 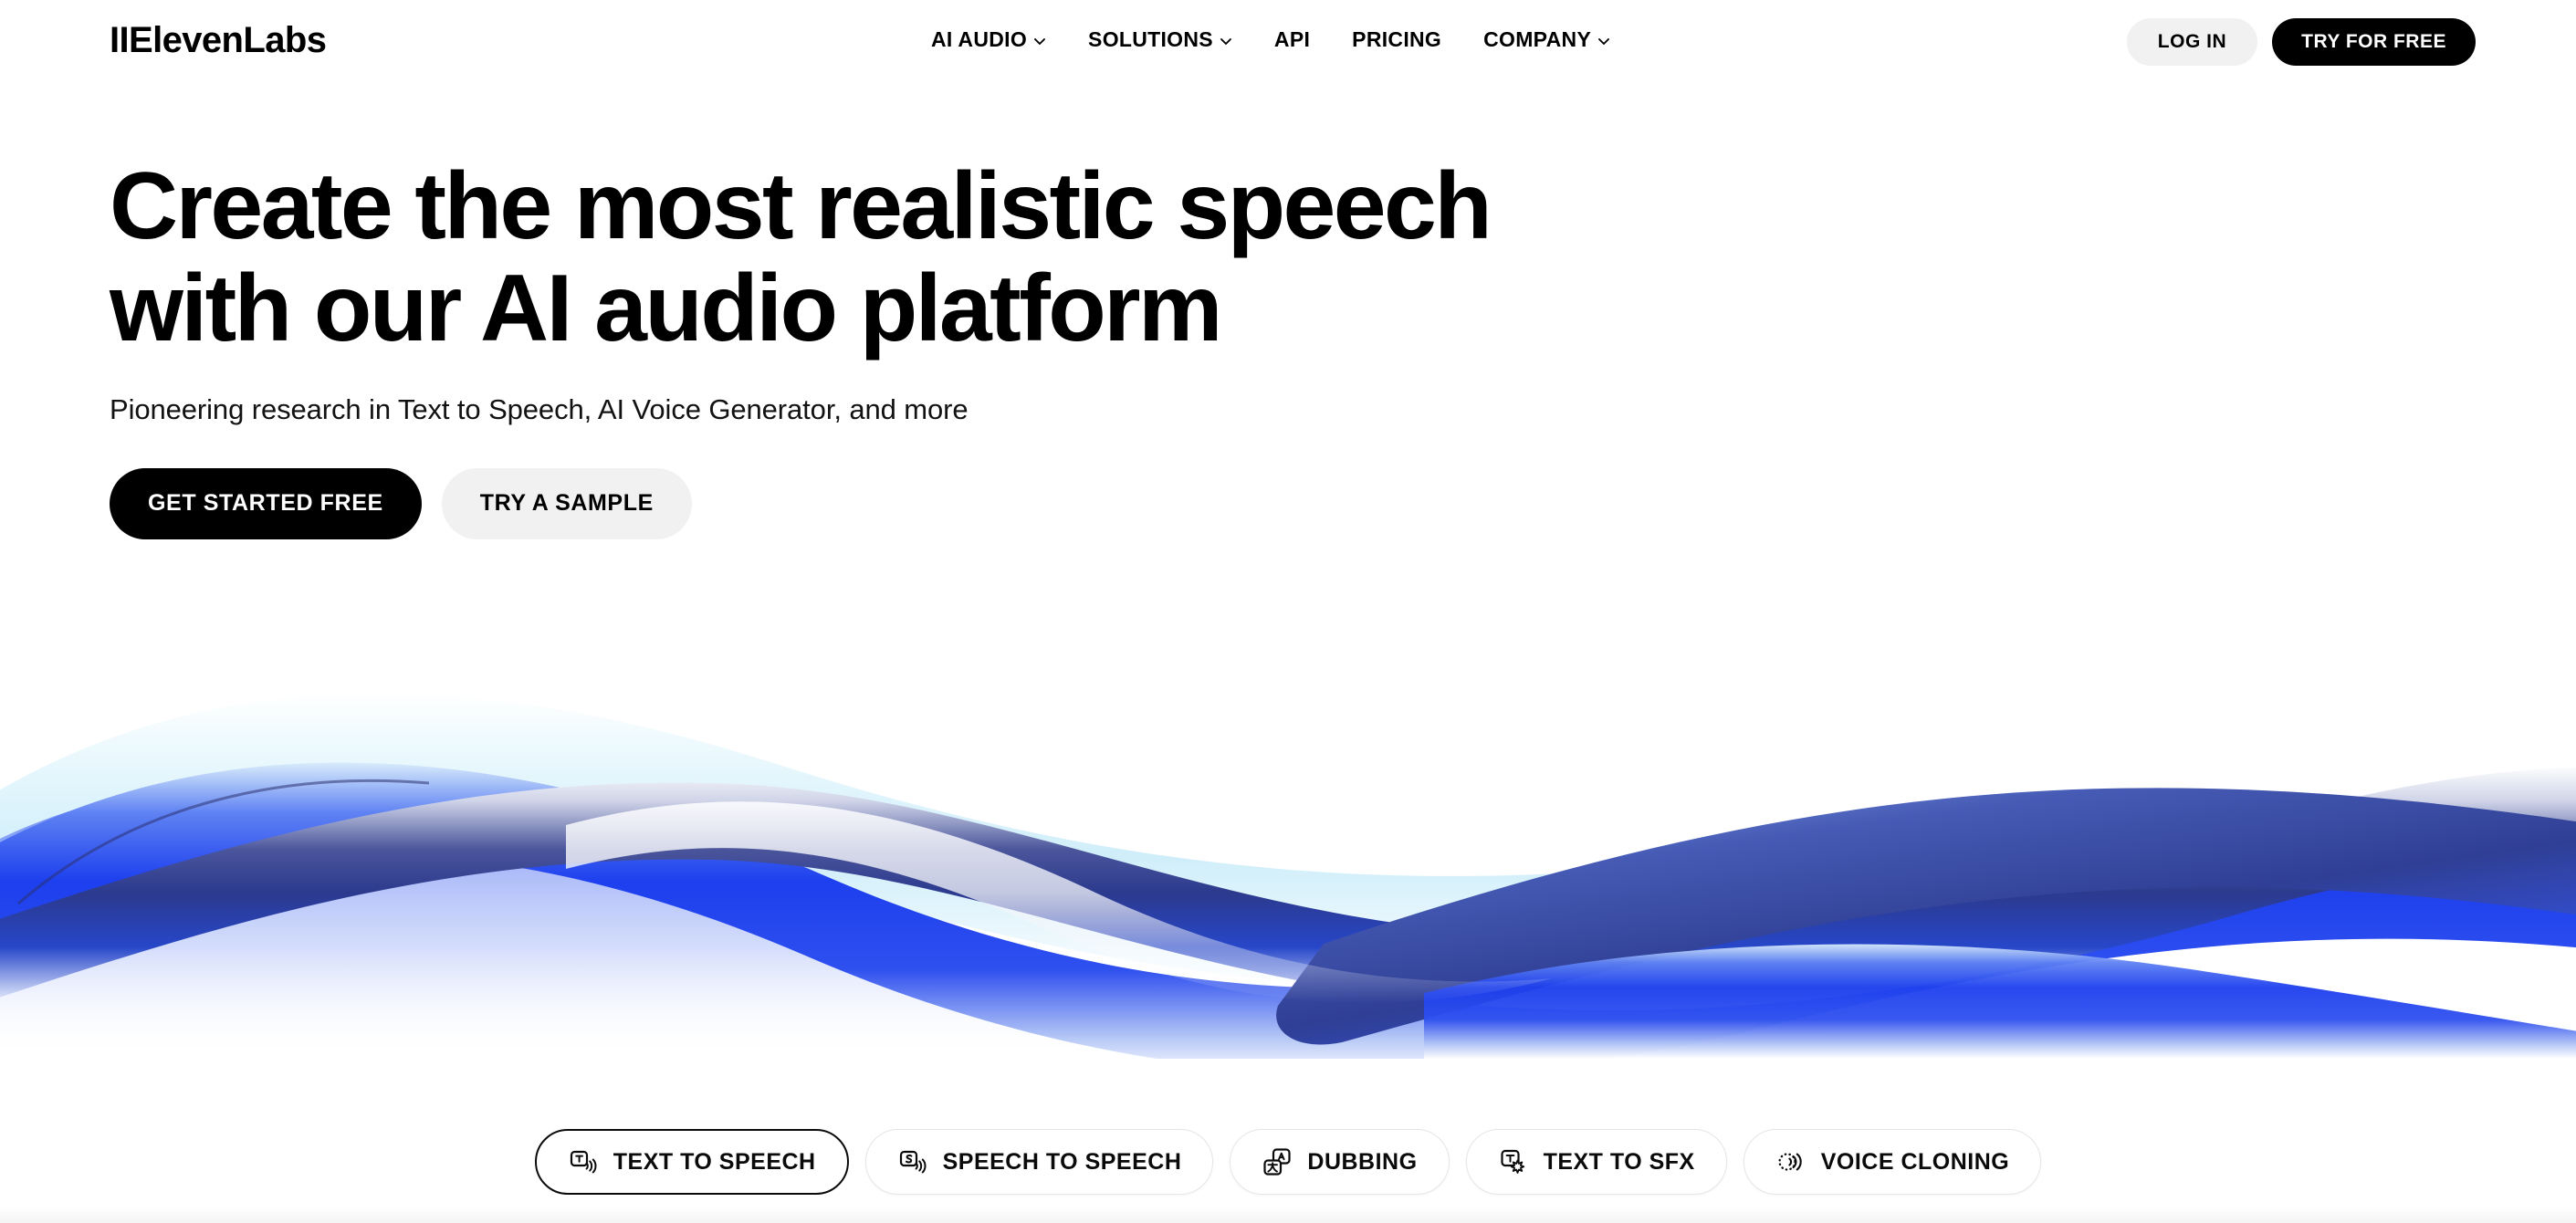 What do you see at coordinates (266, 503) in the screenshot?
I see `get-started-free-button: GET STARTED FREE` at bounding box center [266, 503].